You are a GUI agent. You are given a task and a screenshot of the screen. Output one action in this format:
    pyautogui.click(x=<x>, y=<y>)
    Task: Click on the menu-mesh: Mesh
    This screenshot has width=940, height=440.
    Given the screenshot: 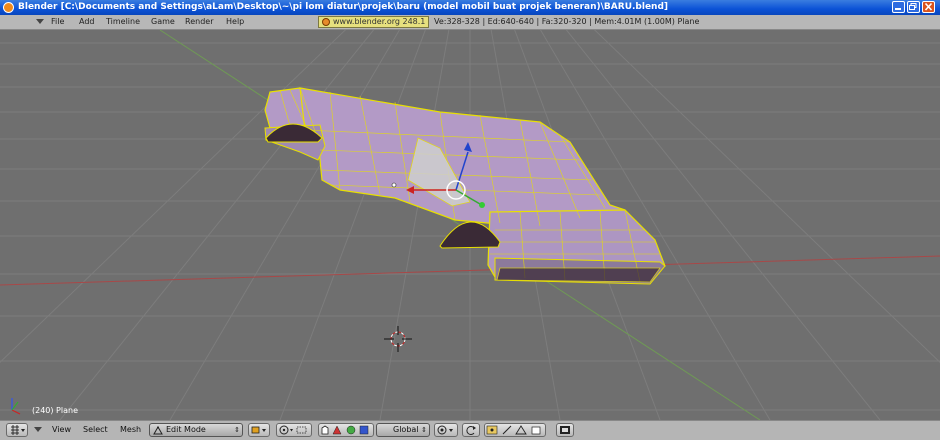 What is the action you would take?
    pyautogui.click(x=130, y=430)
    